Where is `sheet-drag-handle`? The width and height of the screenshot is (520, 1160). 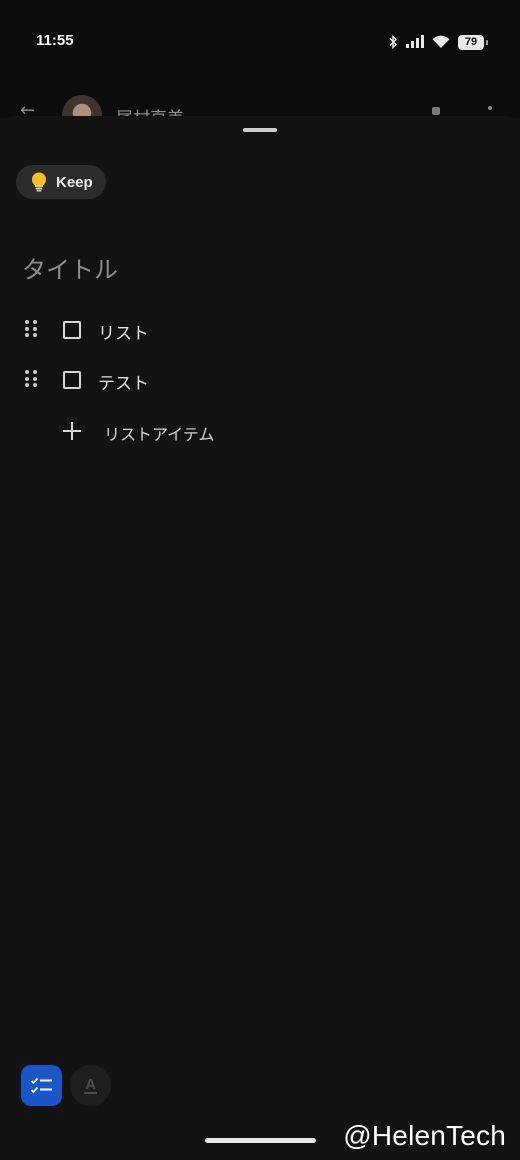 sheet-drag-handle is located at coordinates (260, 130).